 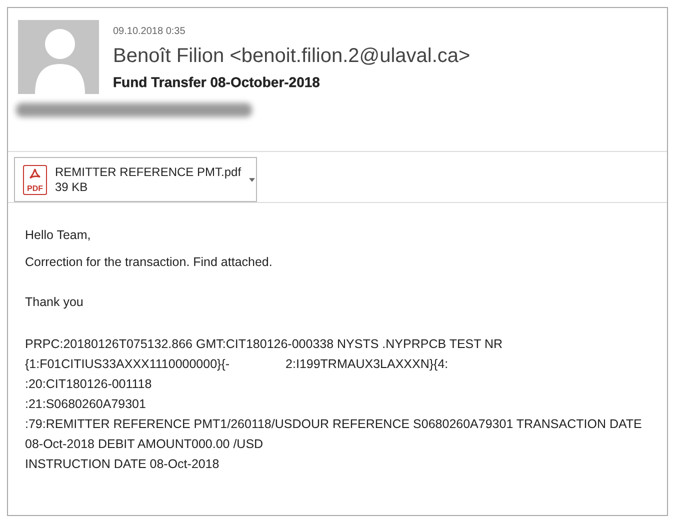 I want to click on body-paragraph: Hello Team,, so click(x=58, y=235).